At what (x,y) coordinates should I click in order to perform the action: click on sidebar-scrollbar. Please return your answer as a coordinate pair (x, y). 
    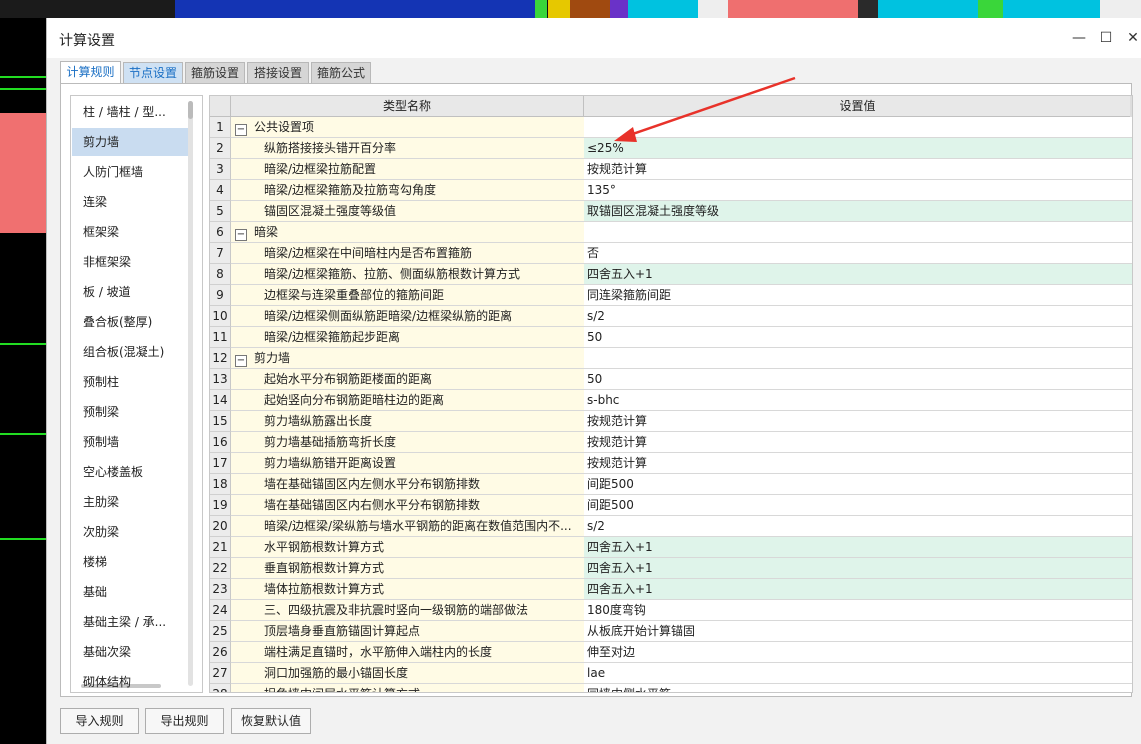
    Looking at the image, I should click on (190, 393).